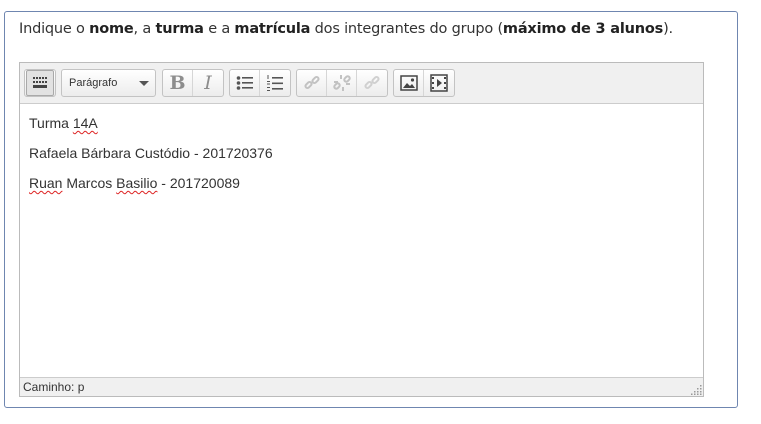 The image size is (761, 424). I want to click on anchor-button, so click(372, 83).